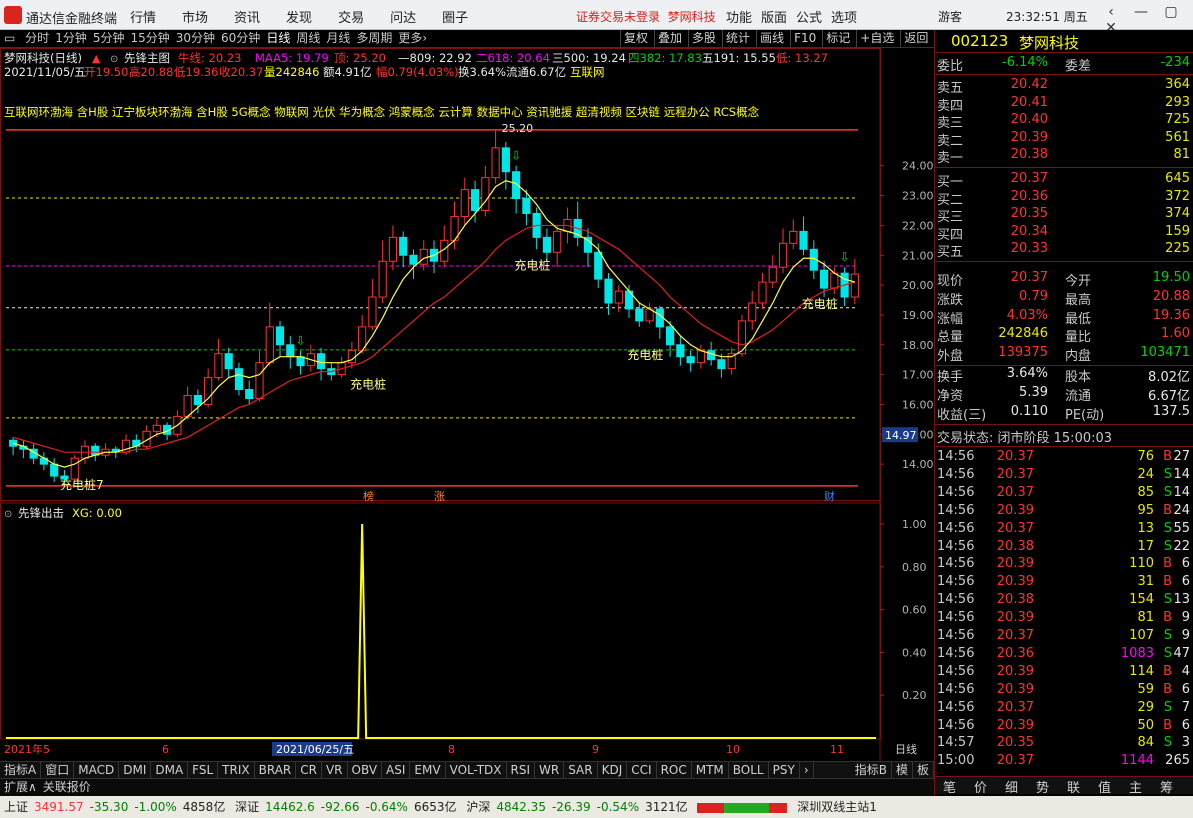 The height and width of the screenshot is (818, 1193). What do you see at coordinates (278, 38) in the screenshot?
I see `period-6: 日线` at bounding box center [278, 38].